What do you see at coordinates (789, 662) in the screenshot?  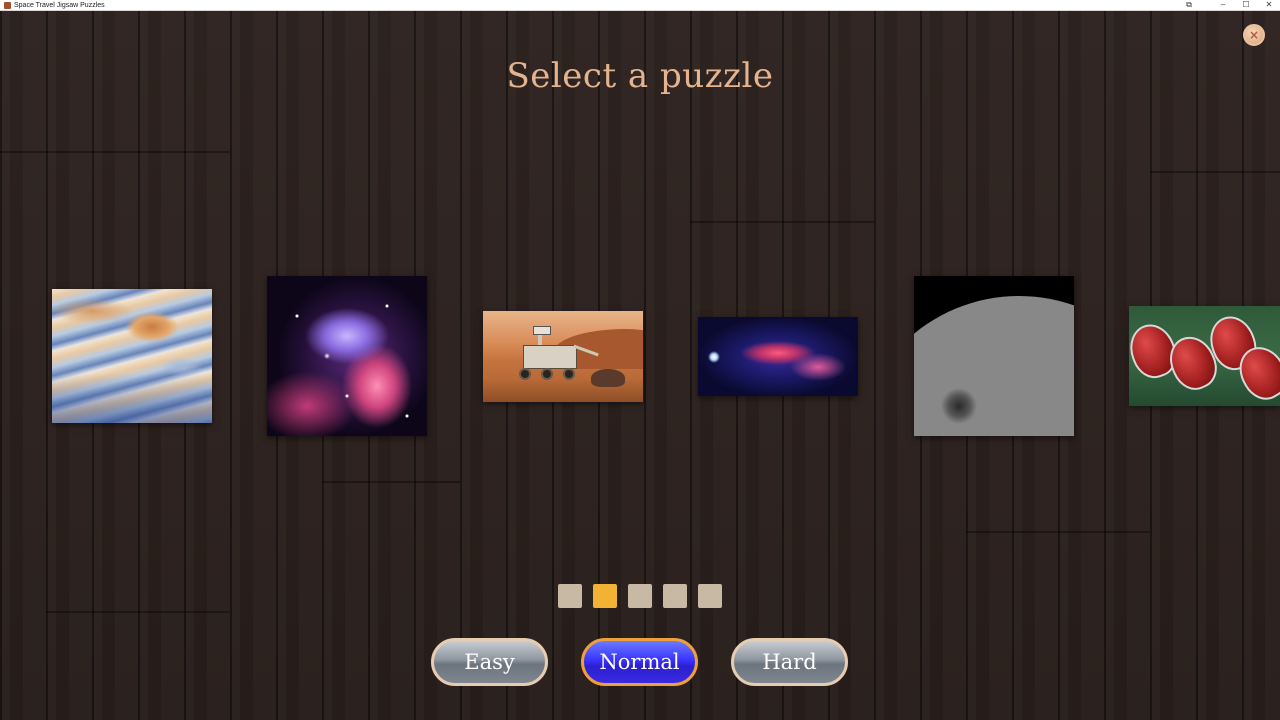 I see `hard-button: Hard` at bounding box center [789, 662].